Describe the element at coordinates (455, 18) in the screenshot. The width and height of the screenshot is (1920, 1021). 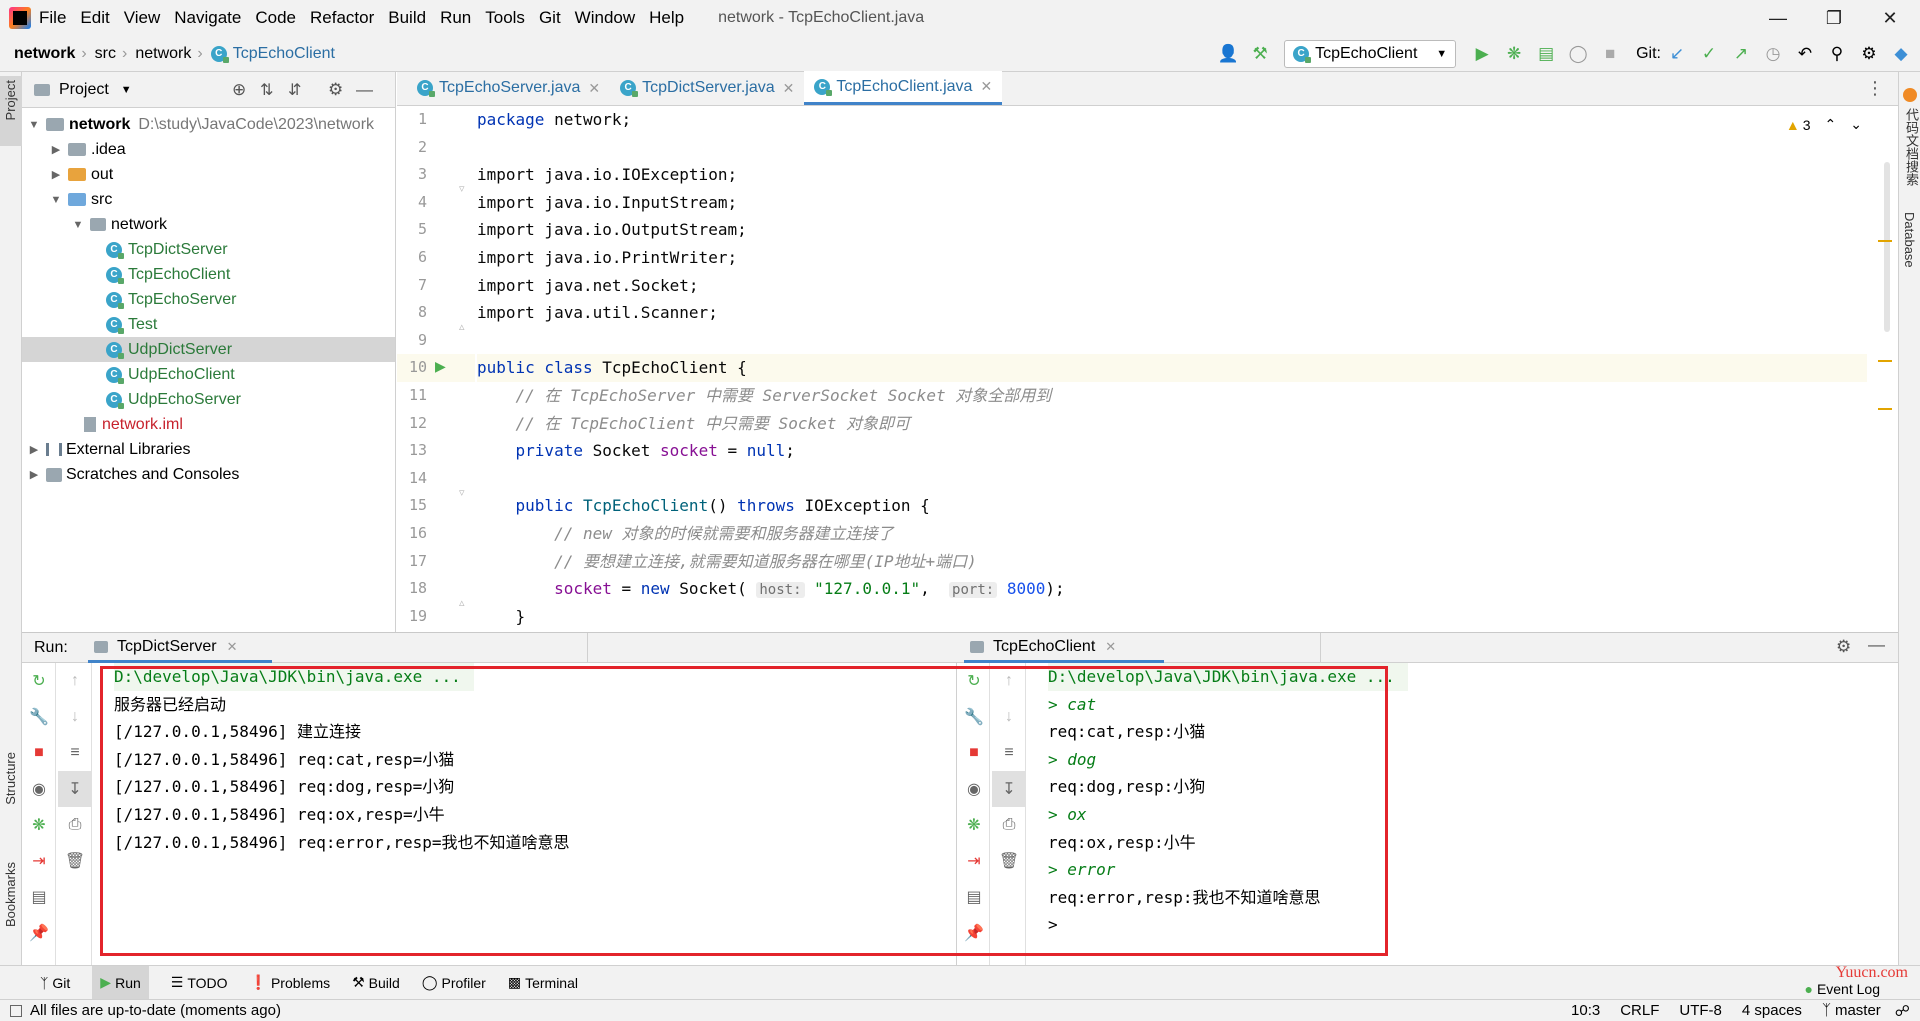
I see `menu-run: Run` at that location.